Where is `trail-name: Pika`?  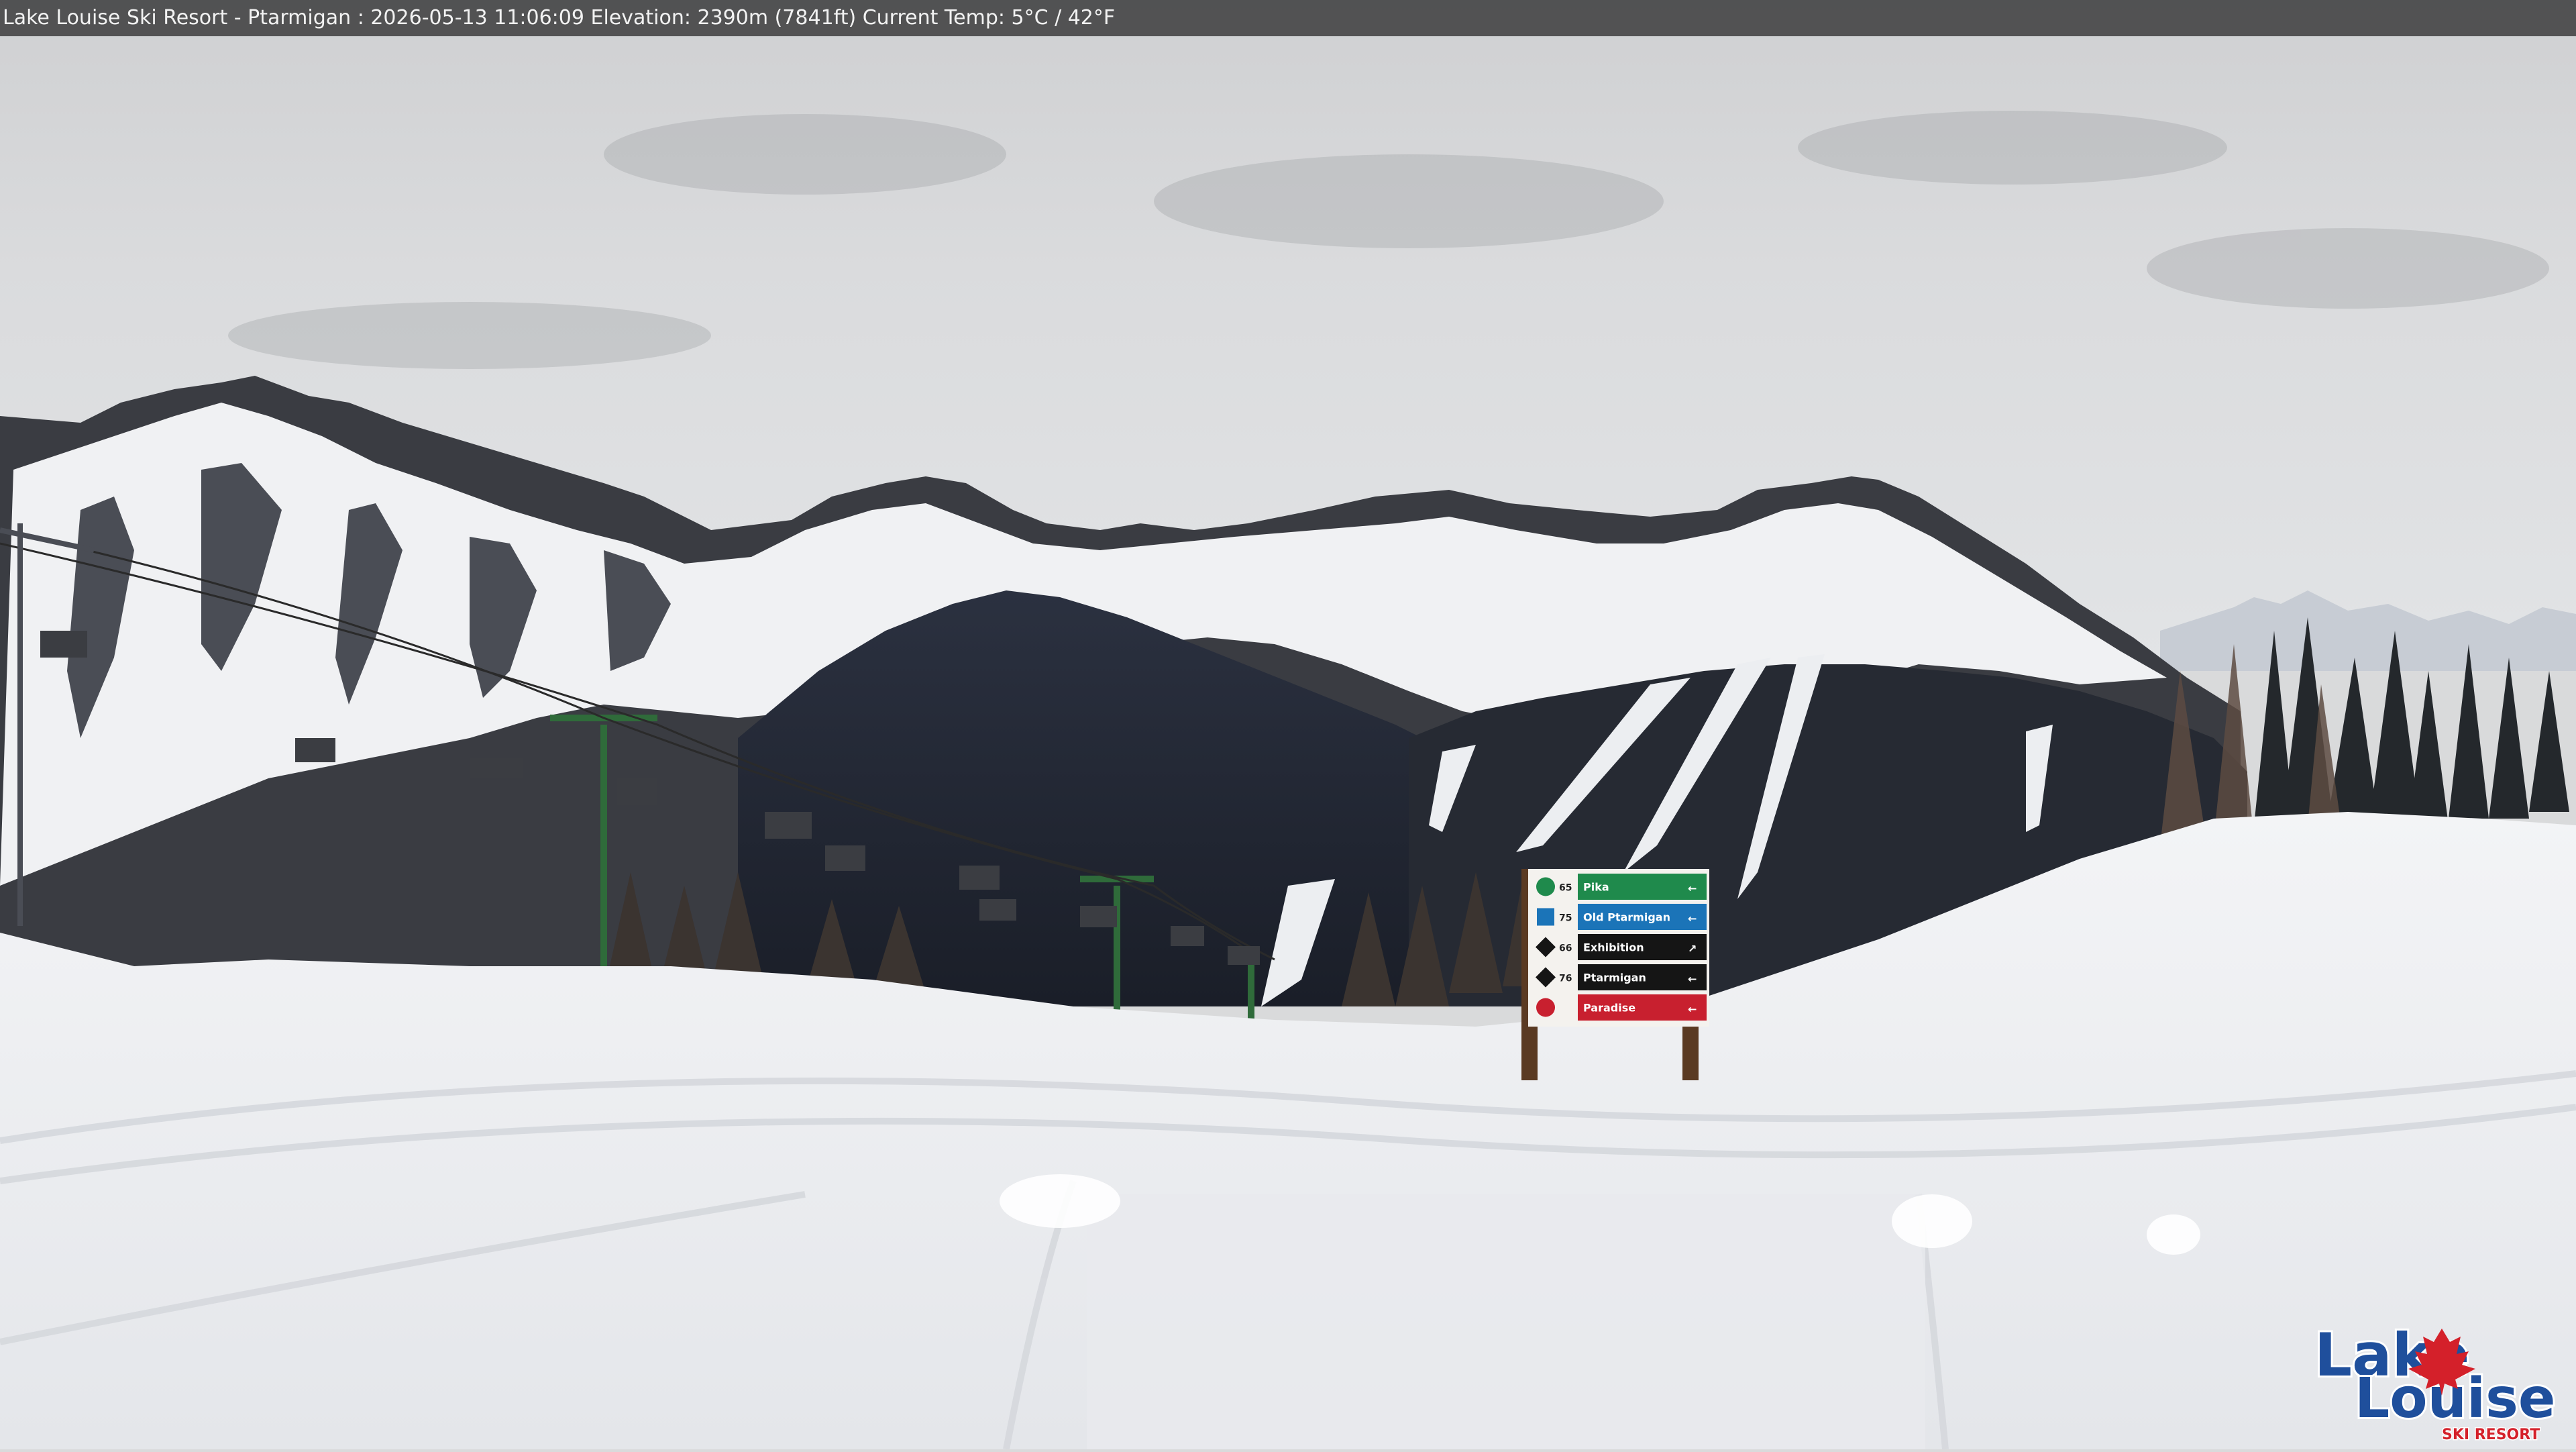
trail-name: Pika is located at coordinates (1596, 887).